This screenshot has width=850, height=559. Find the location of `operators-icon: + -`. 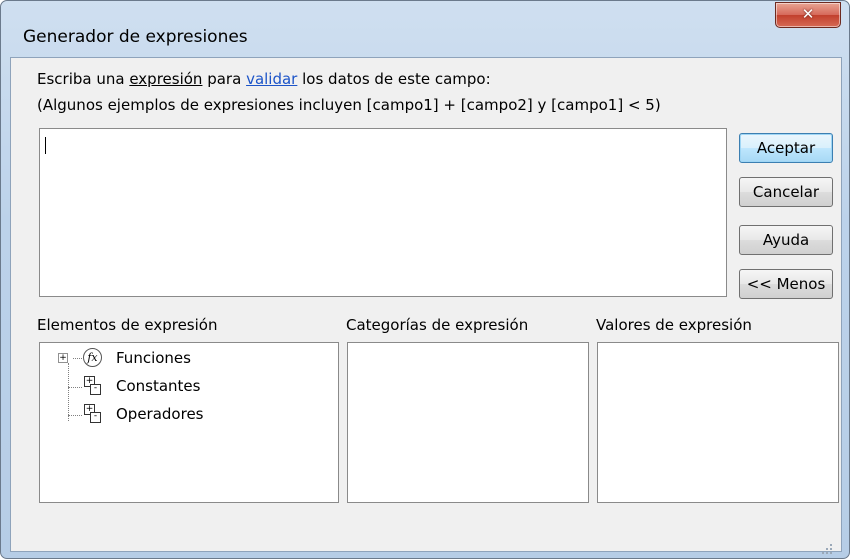

operators-icon: + - is located at coordinates (92, 413).